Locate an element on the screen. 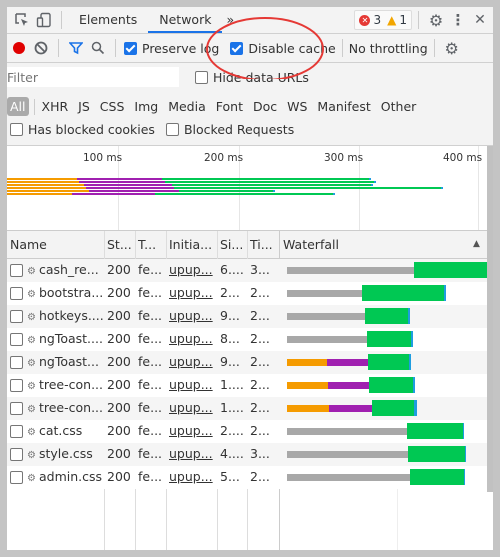 This screenshot has width=500, height=557. waterfall-download-segment is located at coordinates (464, 477).